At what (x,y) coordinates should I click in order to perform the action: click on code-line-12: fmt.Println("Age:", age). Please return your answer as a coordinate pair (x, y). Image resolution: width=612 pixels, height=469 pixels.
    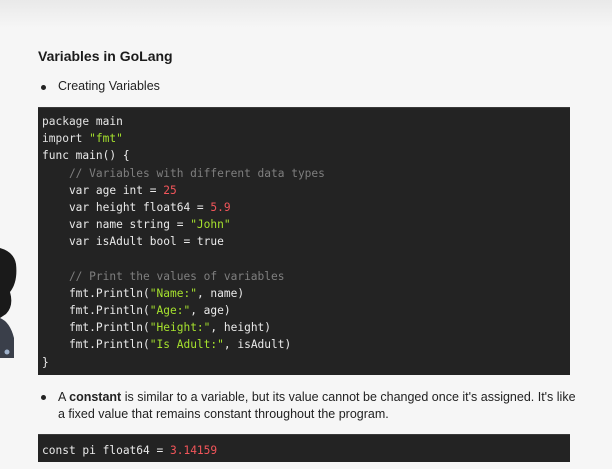
    Looking at the image, I should click on (306, 310).